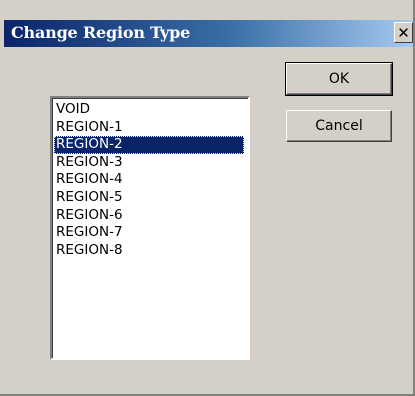 The width and height of the screenshot is (415, 396). What do you see at coordinates (149, 216) in the screenshot?
I see `list-item-region-6: REGION-6` at bounding box center [149, 216].